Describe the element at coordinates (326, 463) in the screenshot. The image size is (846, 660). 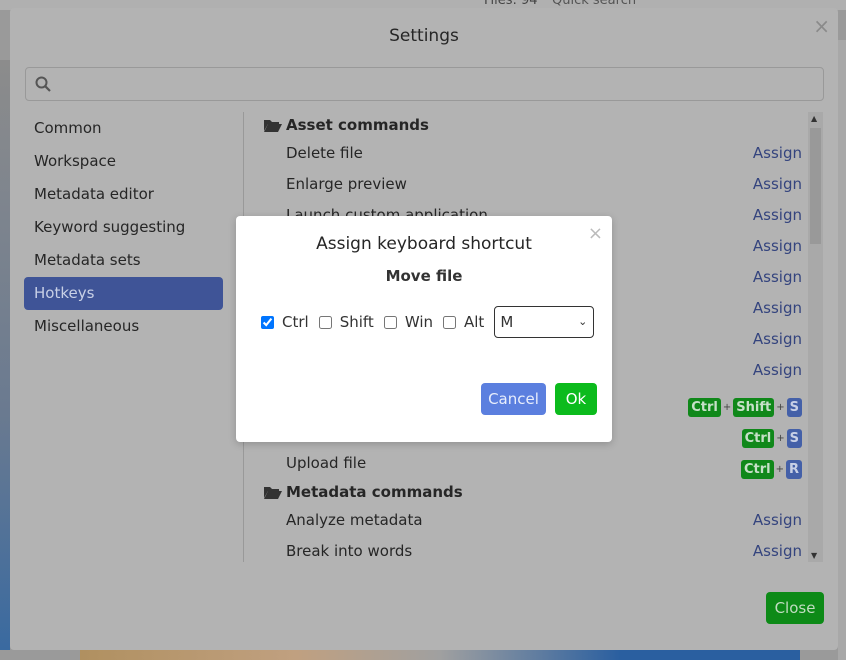
I see `command-label: Upload file` at that location.